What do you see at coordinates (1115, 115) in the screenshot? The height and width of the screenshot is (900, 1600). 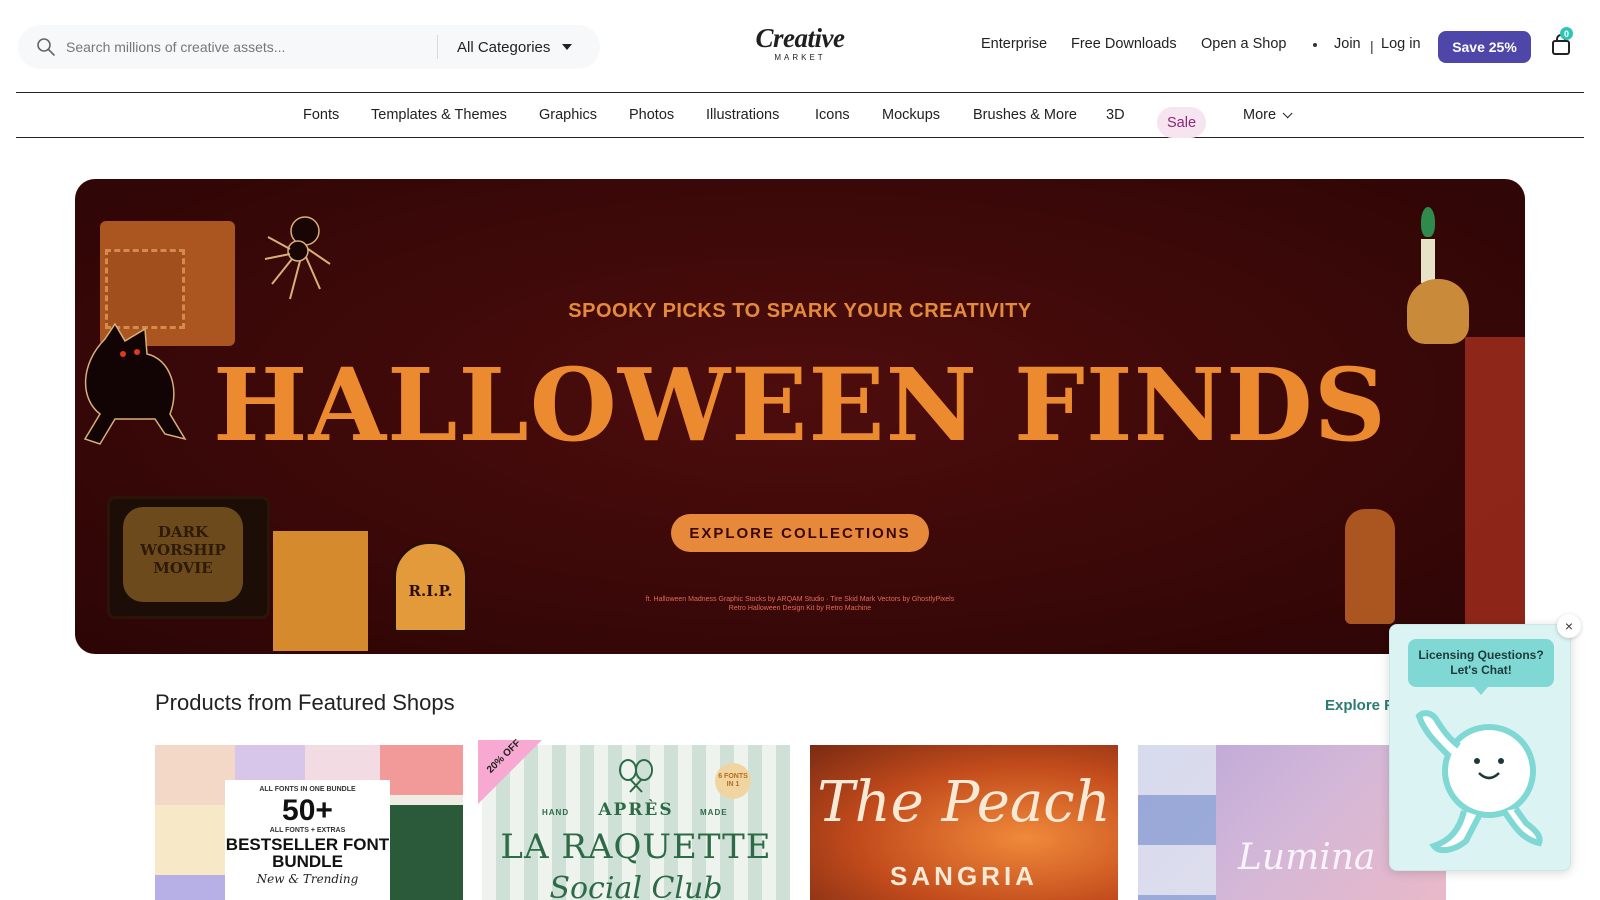 I see `nav-3d: 3D` at bounding box center [1115, 115].